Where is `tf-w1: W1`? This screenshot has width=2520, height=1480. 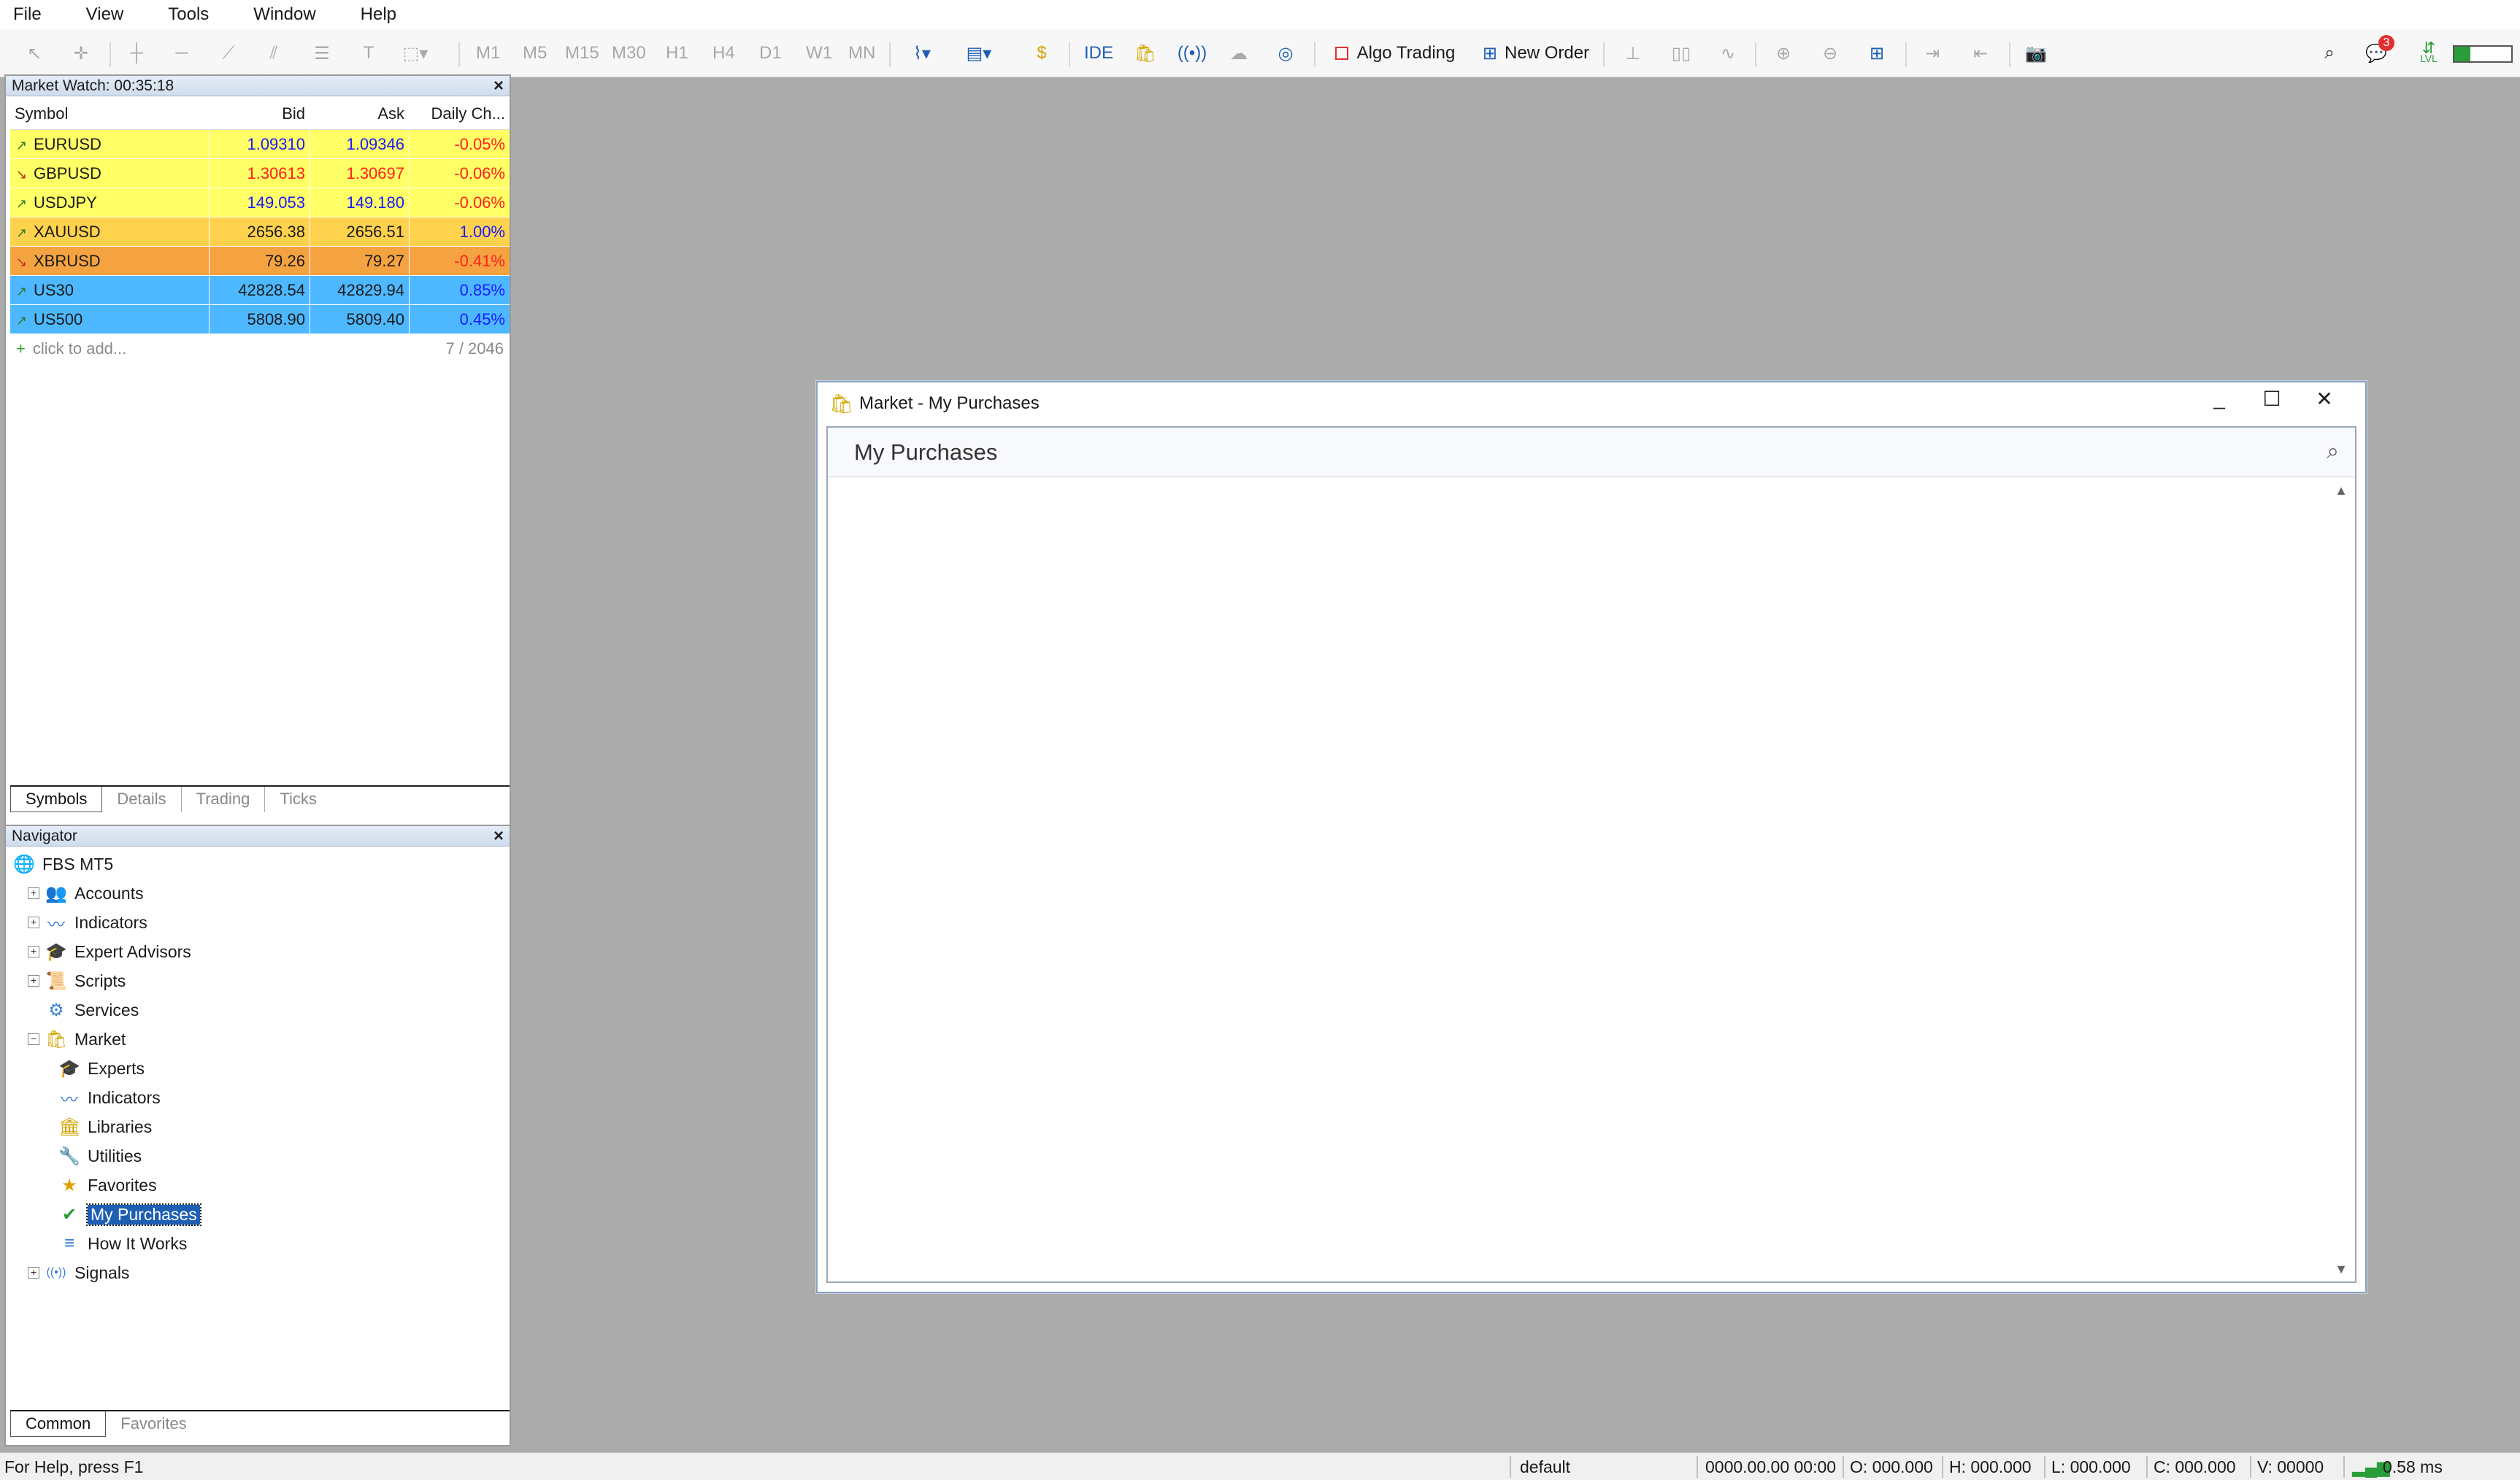
tf-w1: W1 is located at coordinates (819, 53).